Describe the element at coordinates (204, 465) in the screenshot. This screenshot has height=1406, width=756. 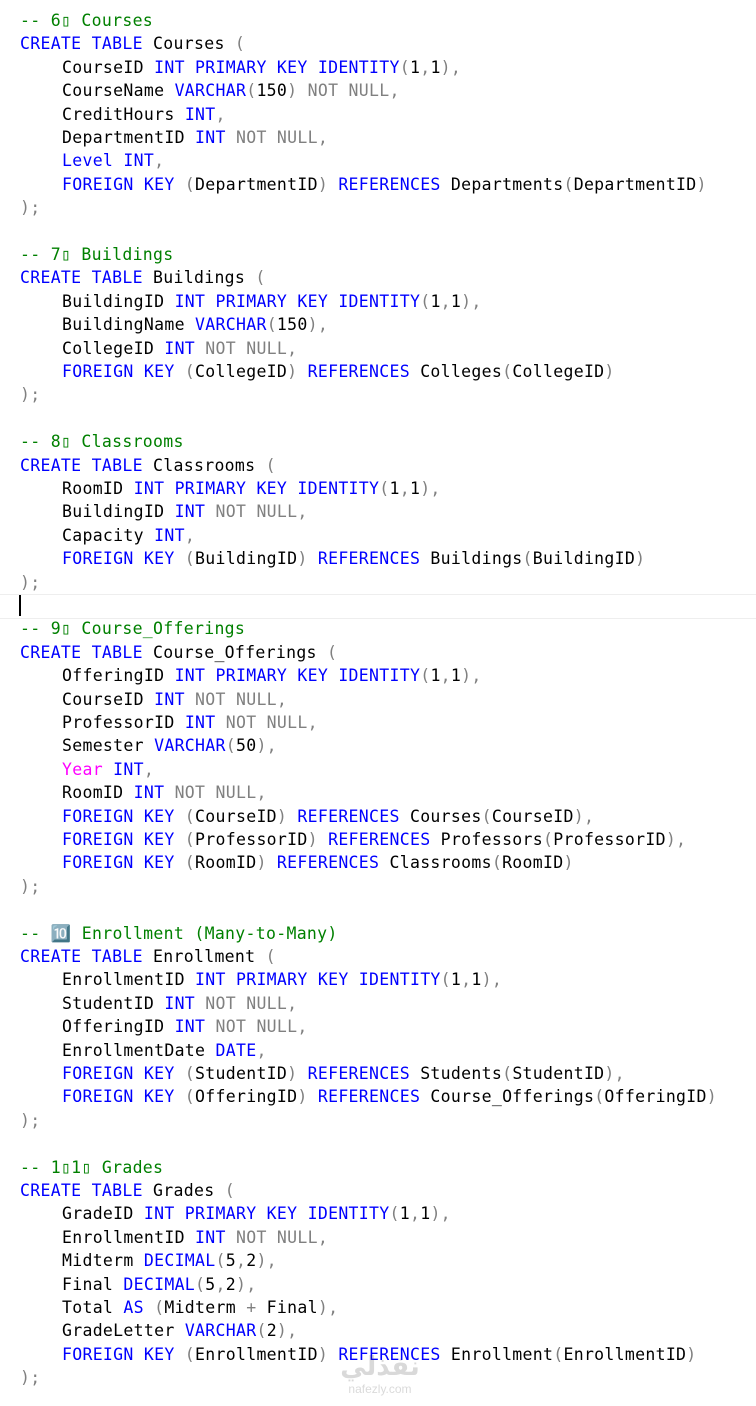
I see `code-token: Classrooms` at that location.